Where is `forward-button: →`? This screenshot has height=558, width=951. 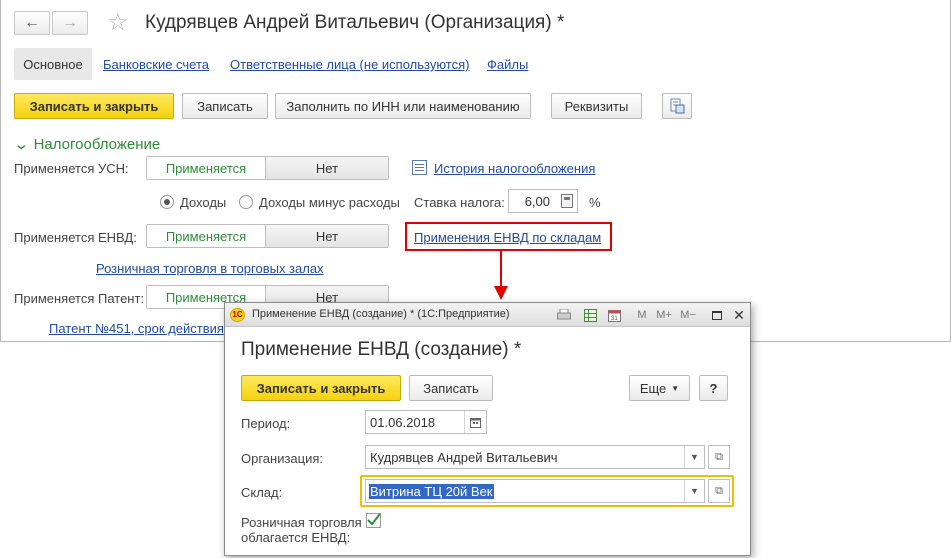
forward-button: → is located at coordinates (70, 23).